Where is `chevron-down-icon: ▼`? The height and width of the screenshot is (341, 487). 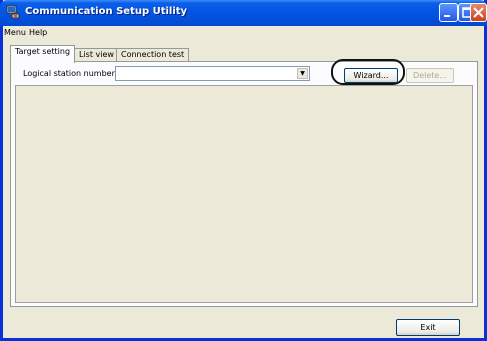 chevron-down-icon: ▼ is located at coordinates (302, 73).